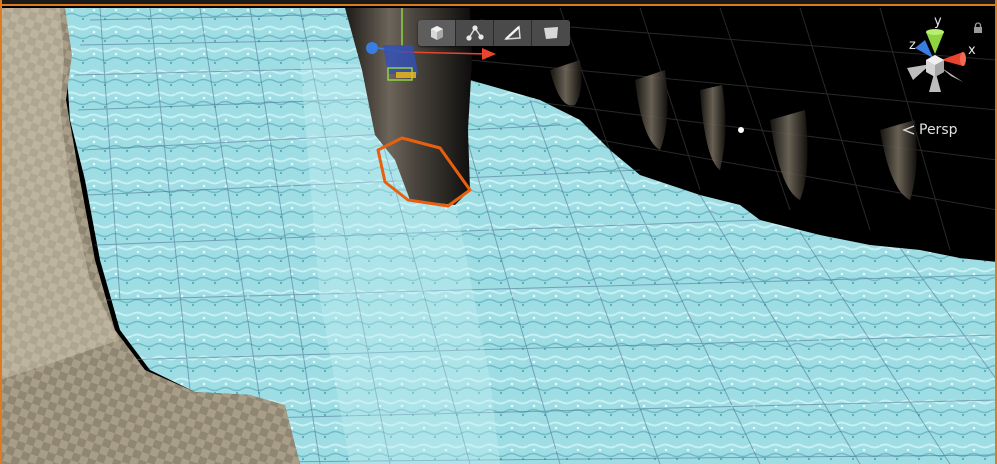  Describe the element at coordinates (741, 130) in the screenshot. I see `light-gizmo` at that location.